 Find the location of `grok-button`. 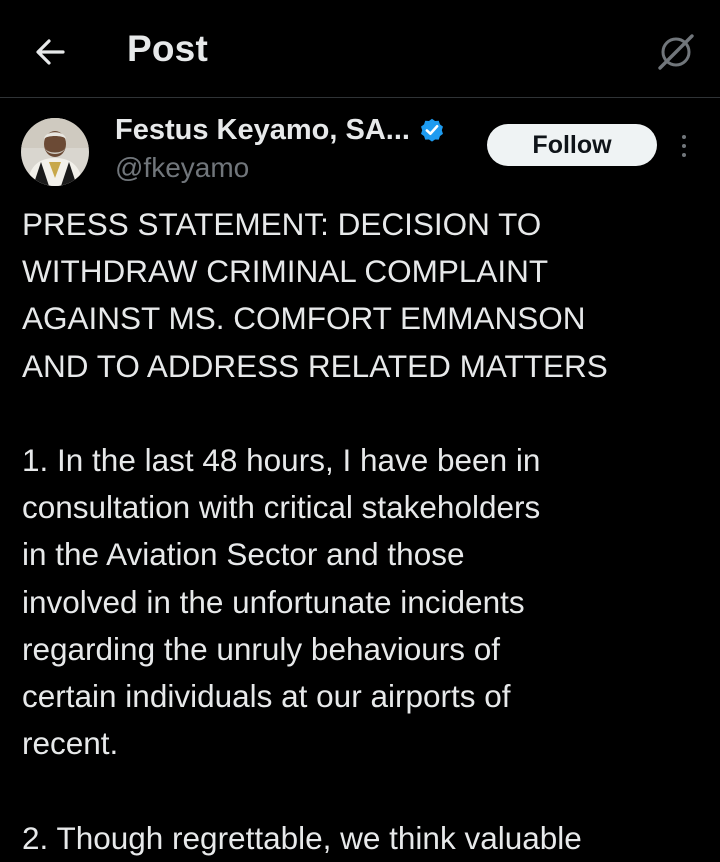

grok-button is located at coordinates (676, 52).